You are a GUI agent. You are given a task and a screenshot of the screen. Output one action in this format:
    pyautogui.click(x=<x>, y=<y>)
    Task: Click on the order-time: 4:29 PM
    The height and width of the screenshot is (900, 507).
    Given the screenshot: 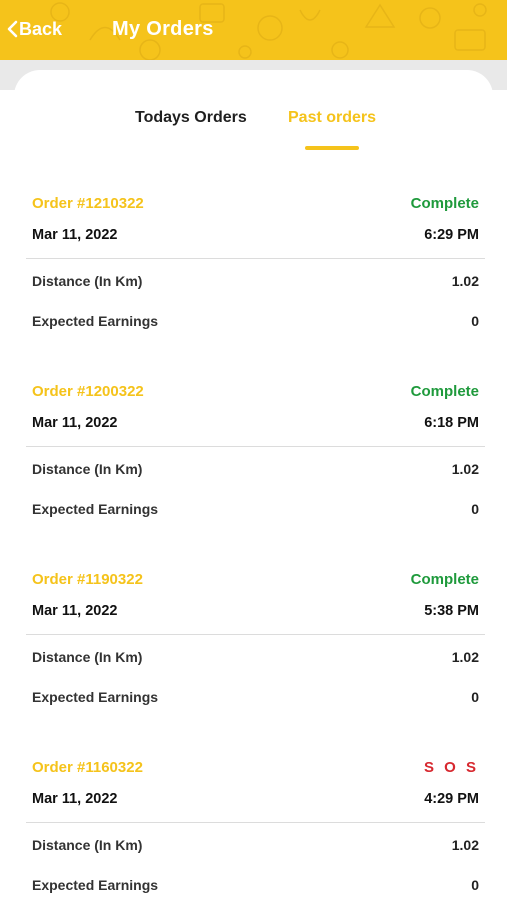 What is the action you would take?
    pyautogui.click(x=451, y=799)
    